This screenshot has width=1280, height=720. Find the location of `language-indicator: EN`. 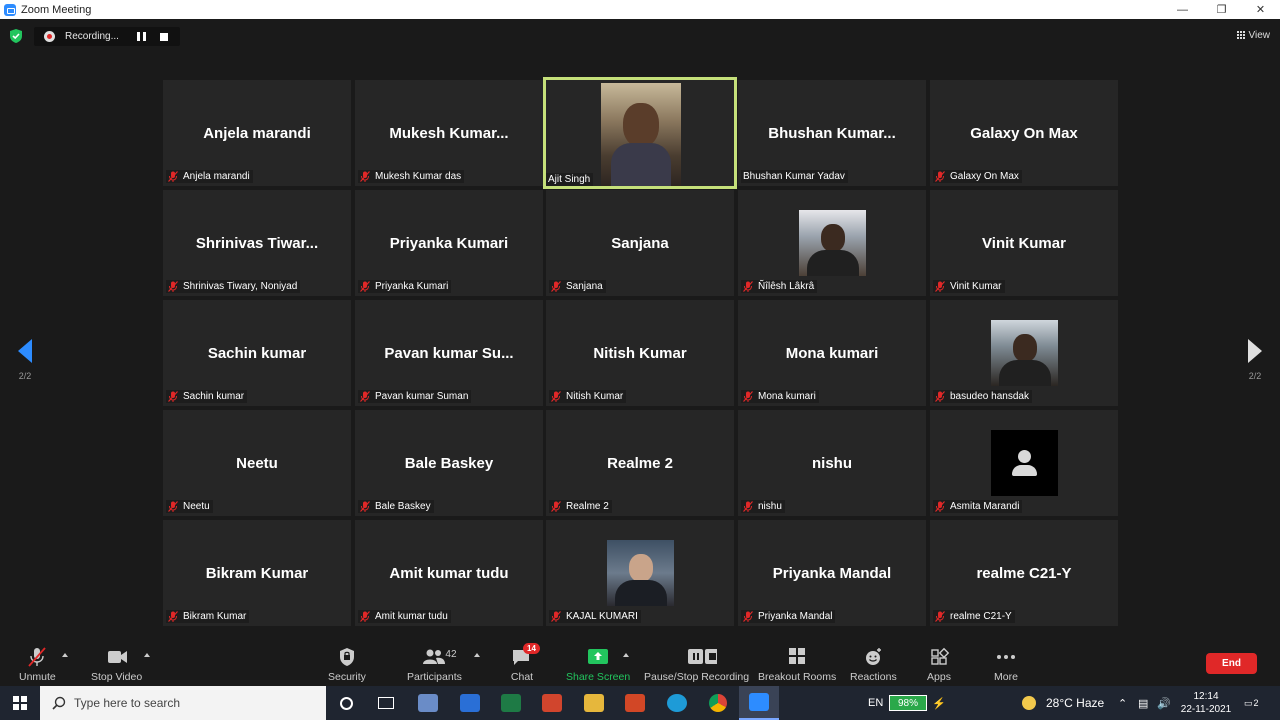

language-indicator: EN is located at coordinates (875, 703).